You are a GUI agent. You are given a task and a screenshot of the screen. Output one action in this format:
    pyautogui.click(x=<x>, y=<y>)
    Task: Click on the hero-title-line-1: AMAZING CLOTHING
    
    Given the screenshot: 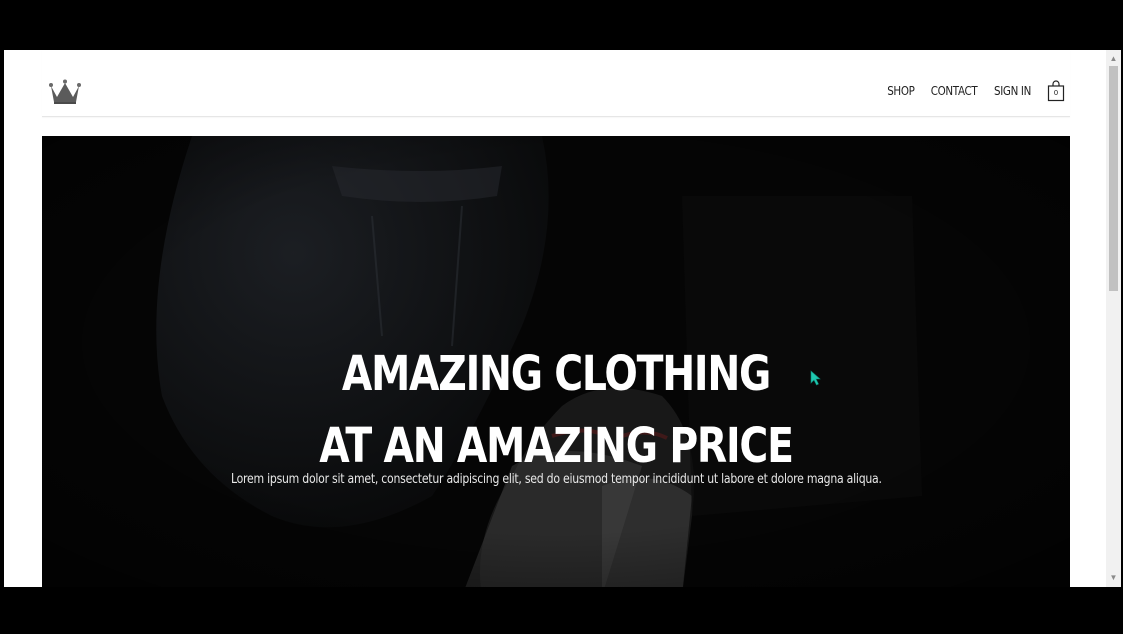 What is the action you would take?
    pyautogui.click(x=556, y=374)
    